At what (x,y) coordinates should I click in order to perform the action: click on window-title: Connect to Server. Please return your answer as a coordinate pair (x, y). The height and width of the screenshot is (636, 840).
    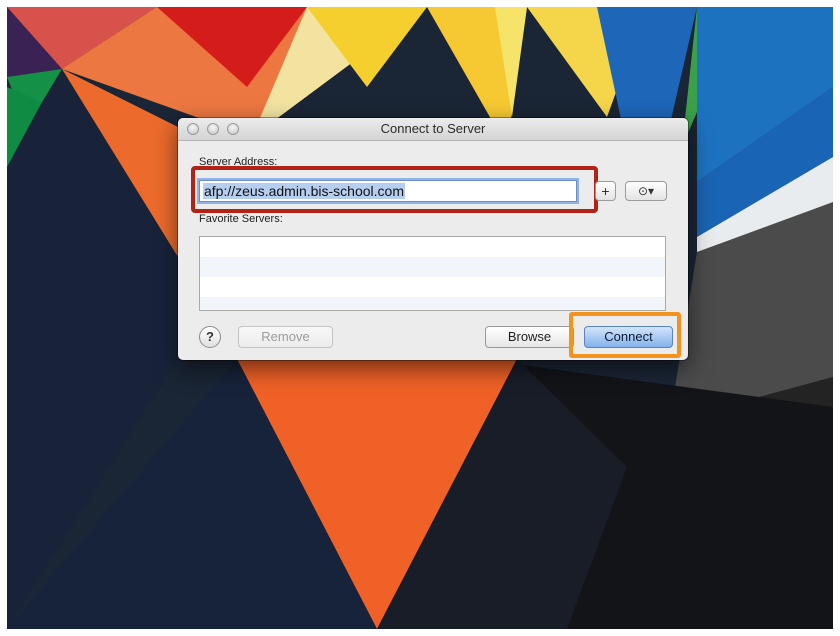
    Looking at the image, I should click on (433, 128).